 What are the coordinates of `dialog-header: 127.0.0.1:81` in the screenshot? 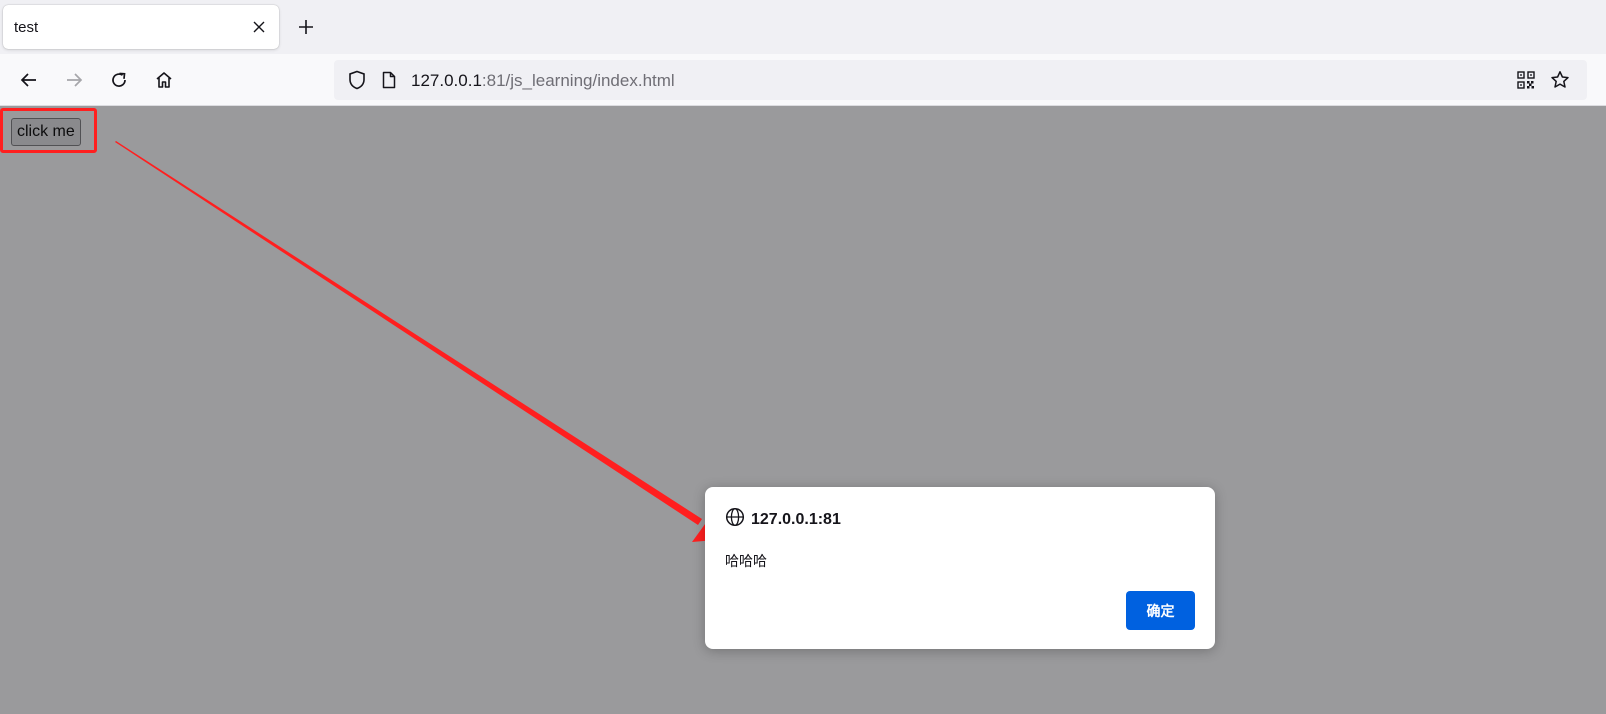 It's located at (783, 519).